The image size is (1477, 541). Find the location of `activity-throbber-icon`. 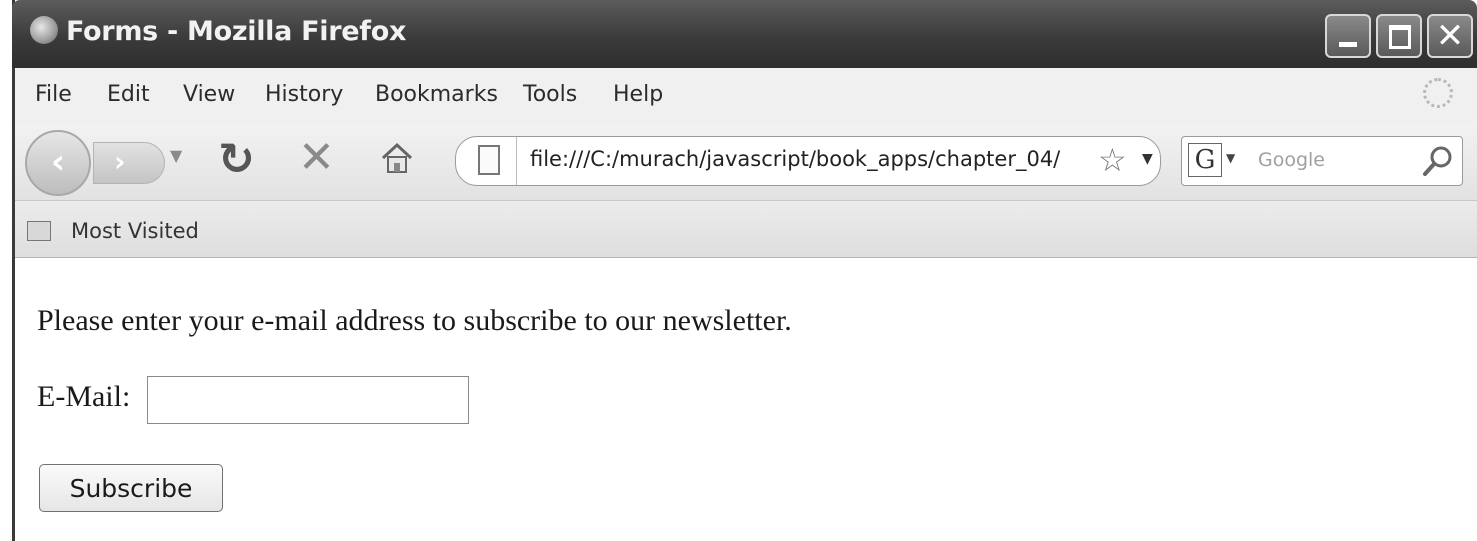

activity-throbber-icon is located at coordinates (1438, 93).